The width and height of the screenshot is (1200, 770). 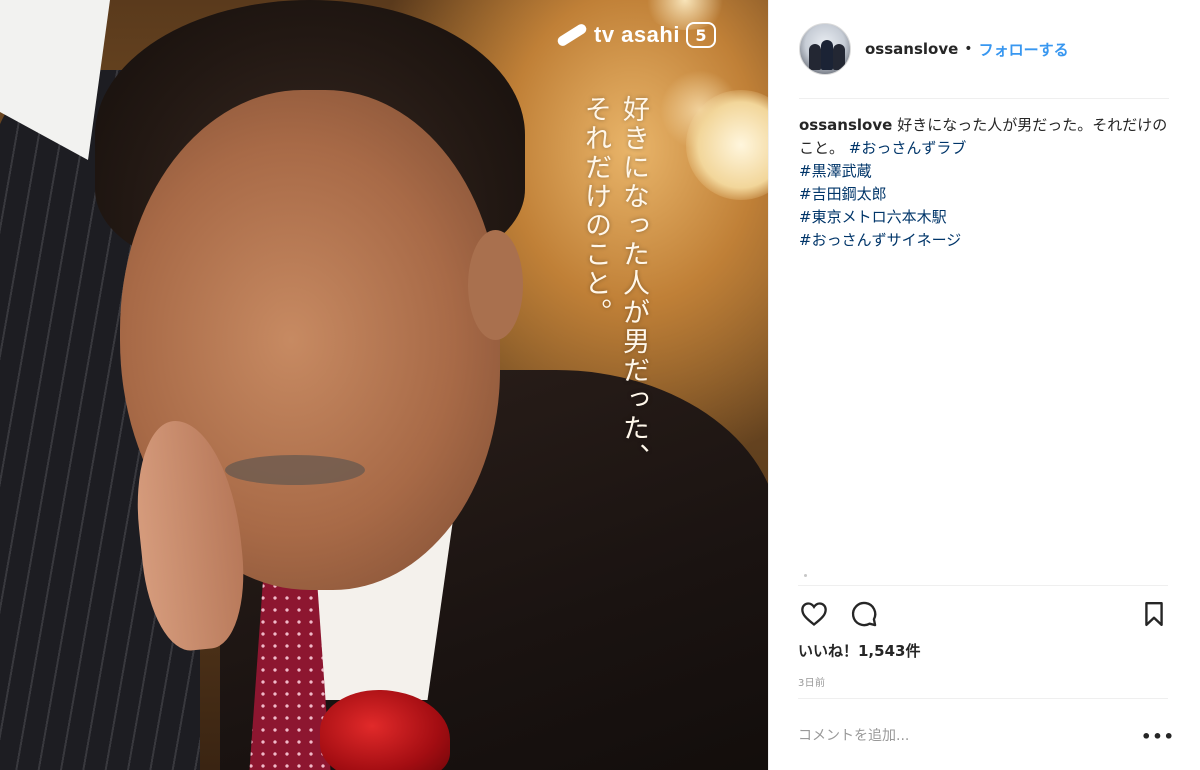 I want to click on poster-text-line-2: それだけのこと。, so click(x=596, y=211).